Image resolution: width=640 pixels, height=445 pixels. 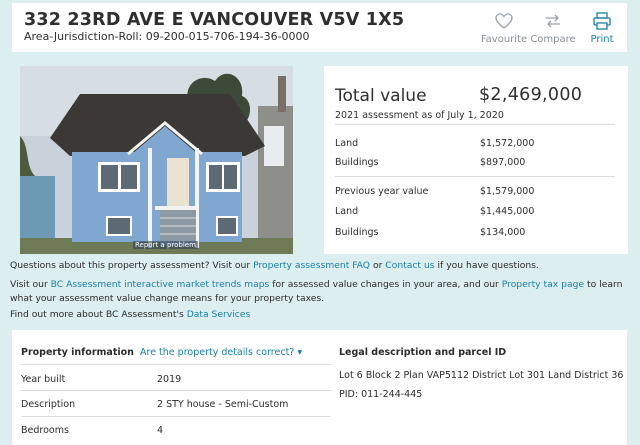 What do you see at coordinates (381, 394) in the screenshot?
I see `parcel-id: PID: 011-244-445` at bounding box center [381, 394].